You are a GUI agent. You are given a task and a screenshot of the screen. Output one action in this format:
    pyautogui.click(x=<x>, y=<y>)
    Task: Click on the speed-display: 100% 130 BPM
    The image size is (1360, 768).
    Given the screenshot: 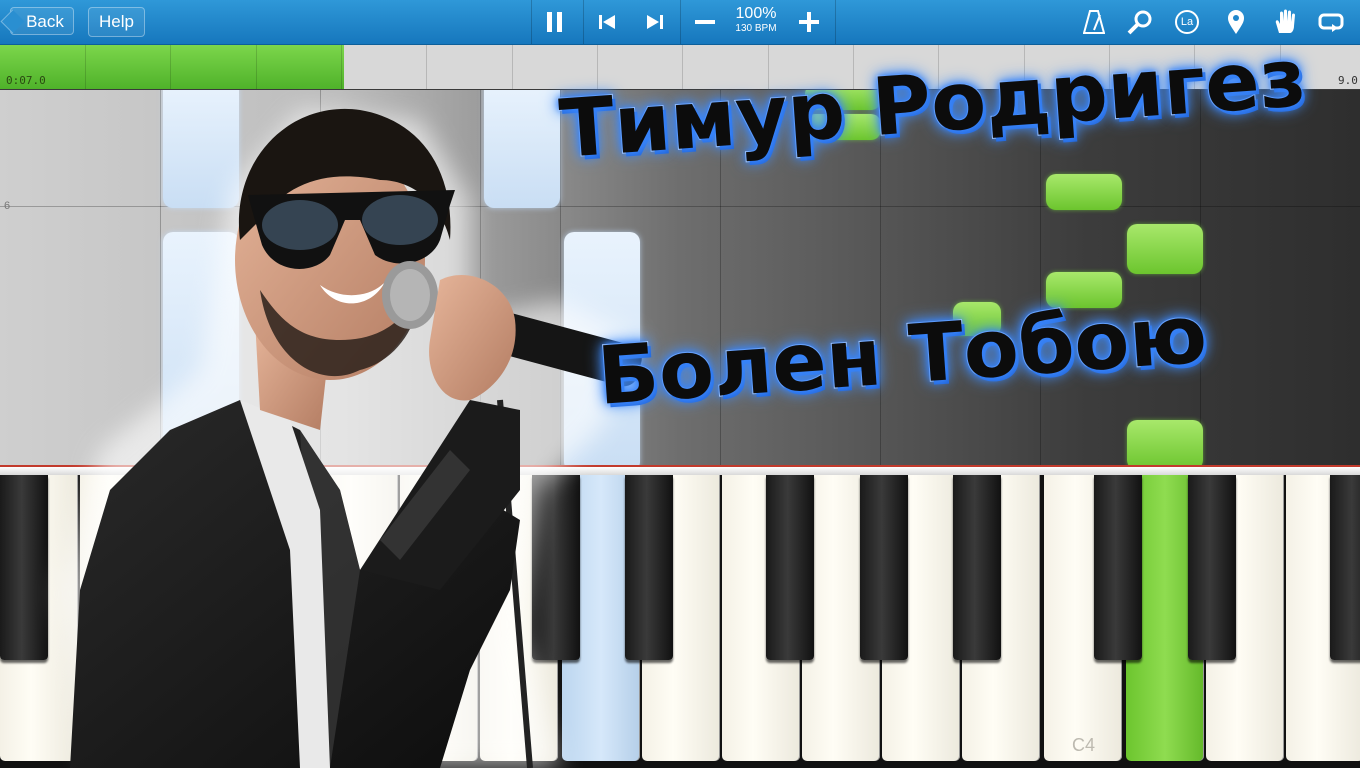 What is the action you would take?
    pyautogui.click(x=756, y=20)
    